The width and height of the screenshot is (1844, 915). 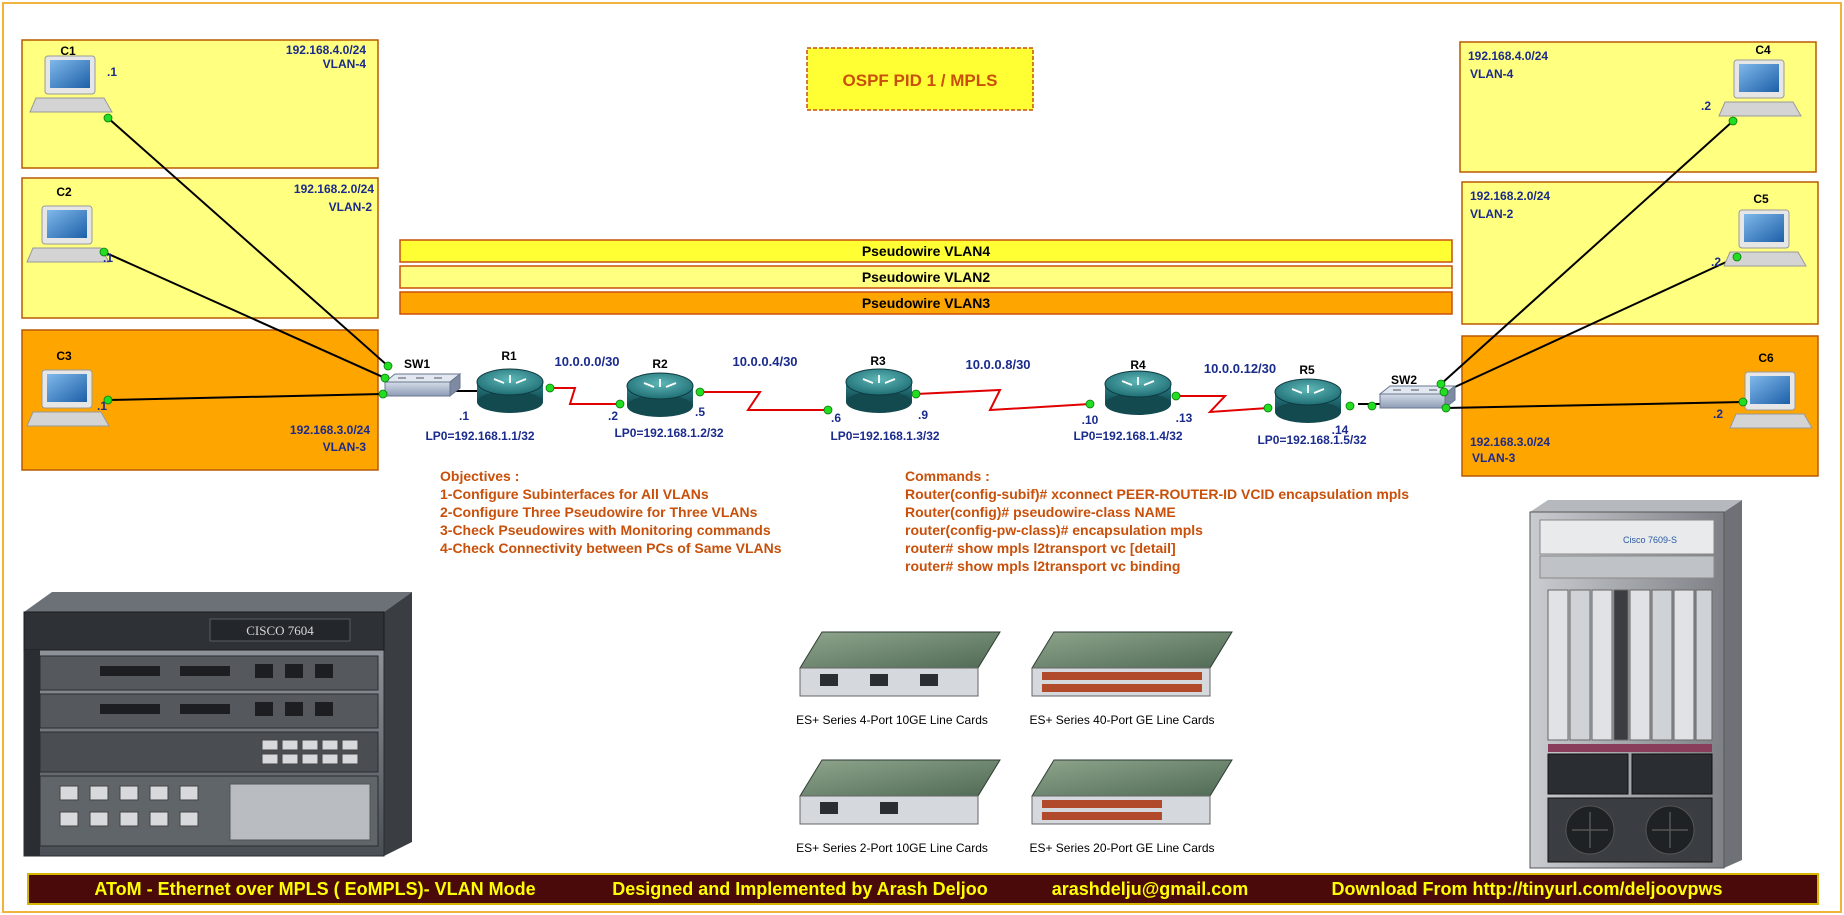 I want to click on line-card-40port-ge: ES+ Series 40-Port GE Line Cards, so click(x=1131, y=679).